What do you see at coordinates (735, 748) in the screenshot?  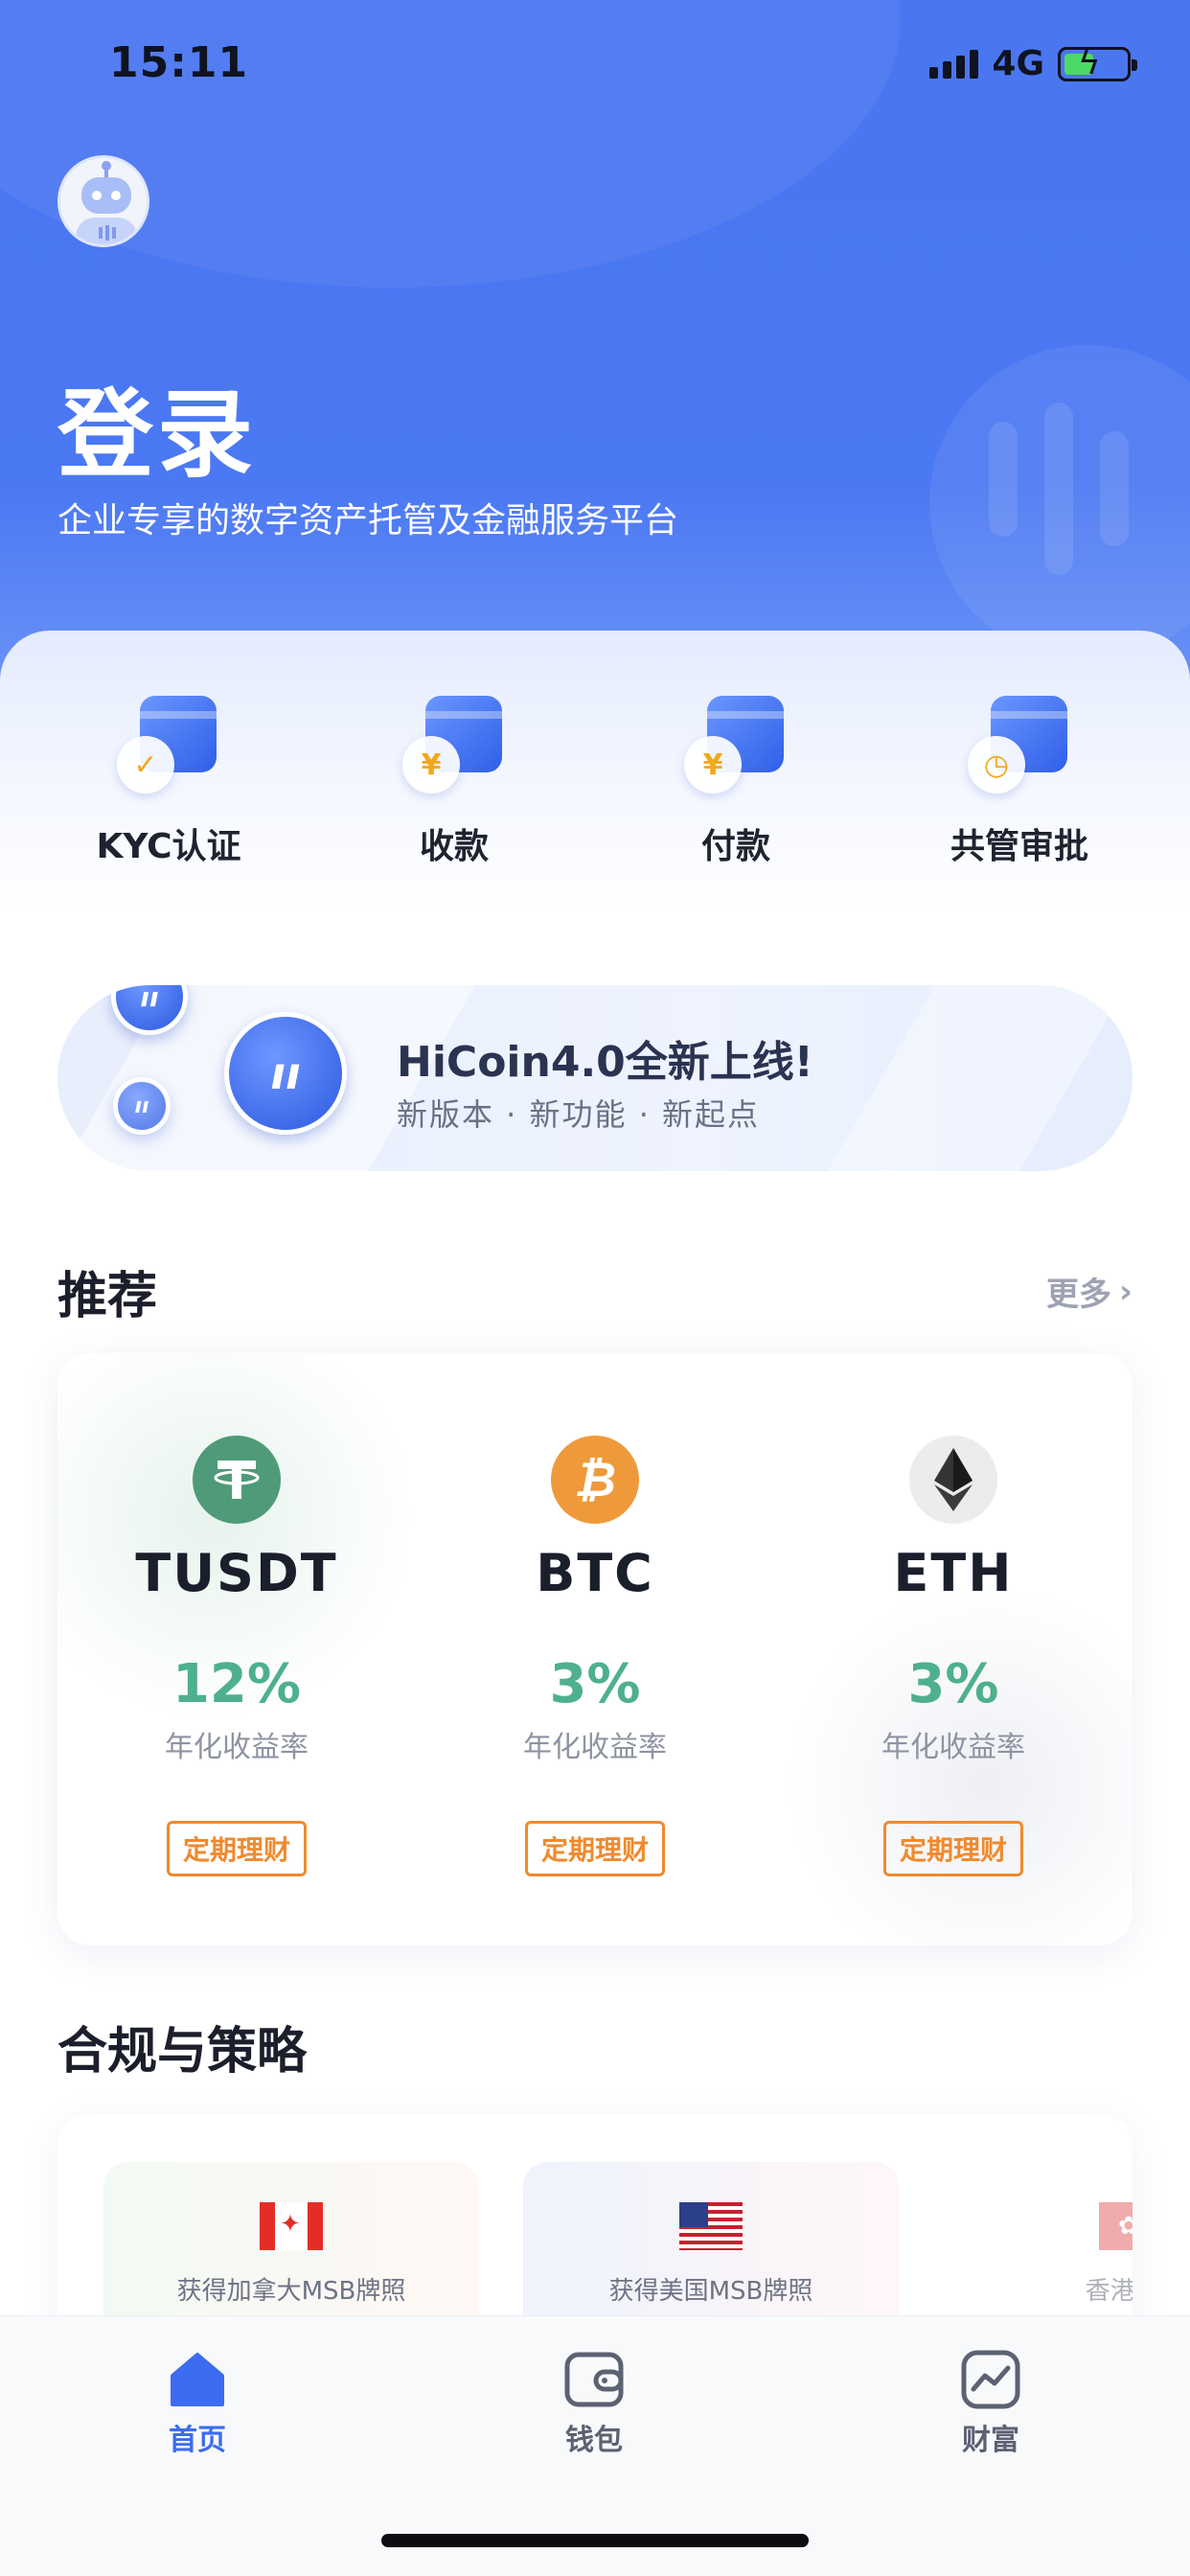 I see `send-payment-icon: ¥` at bounding box center [735, 748].